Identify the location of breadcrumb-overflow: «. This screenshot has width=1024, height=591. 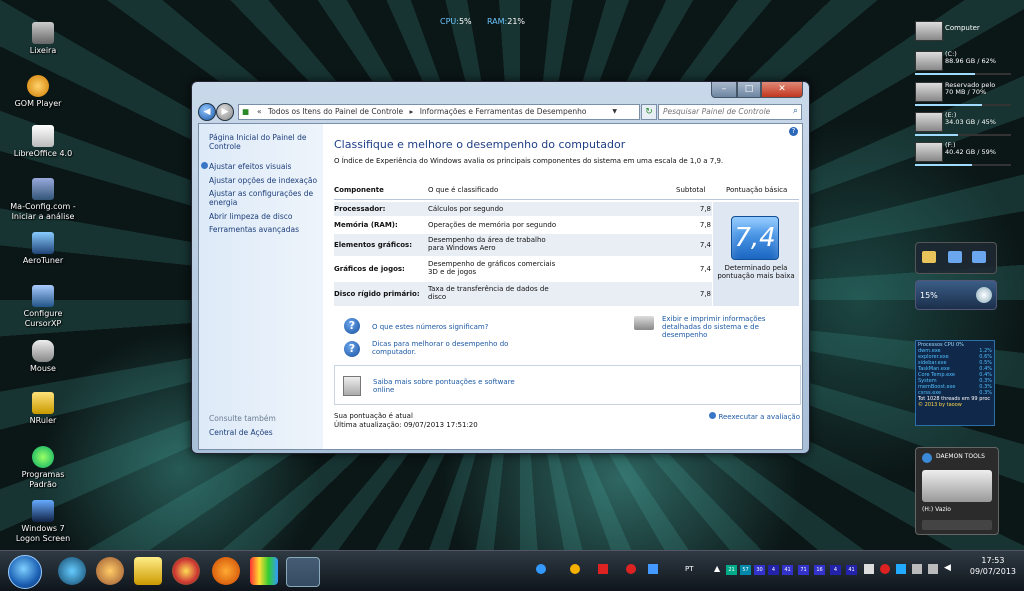
(259, 111).